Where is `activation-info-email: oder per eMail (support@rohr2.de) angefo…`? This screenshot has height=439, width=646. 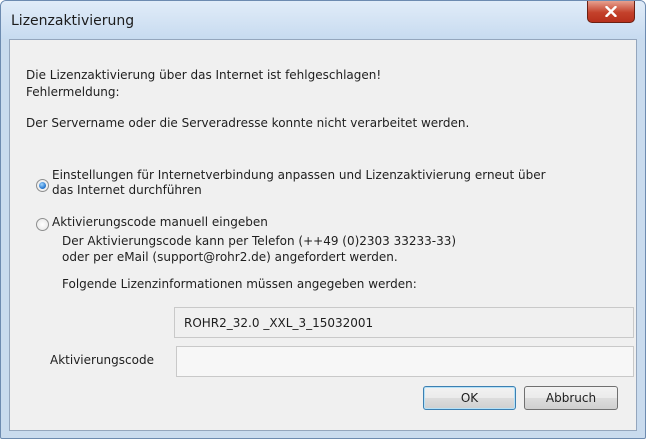 activation-info-email: oder per eMail (support@rohr2.de) angefo… is located at coordinates (230, 257).